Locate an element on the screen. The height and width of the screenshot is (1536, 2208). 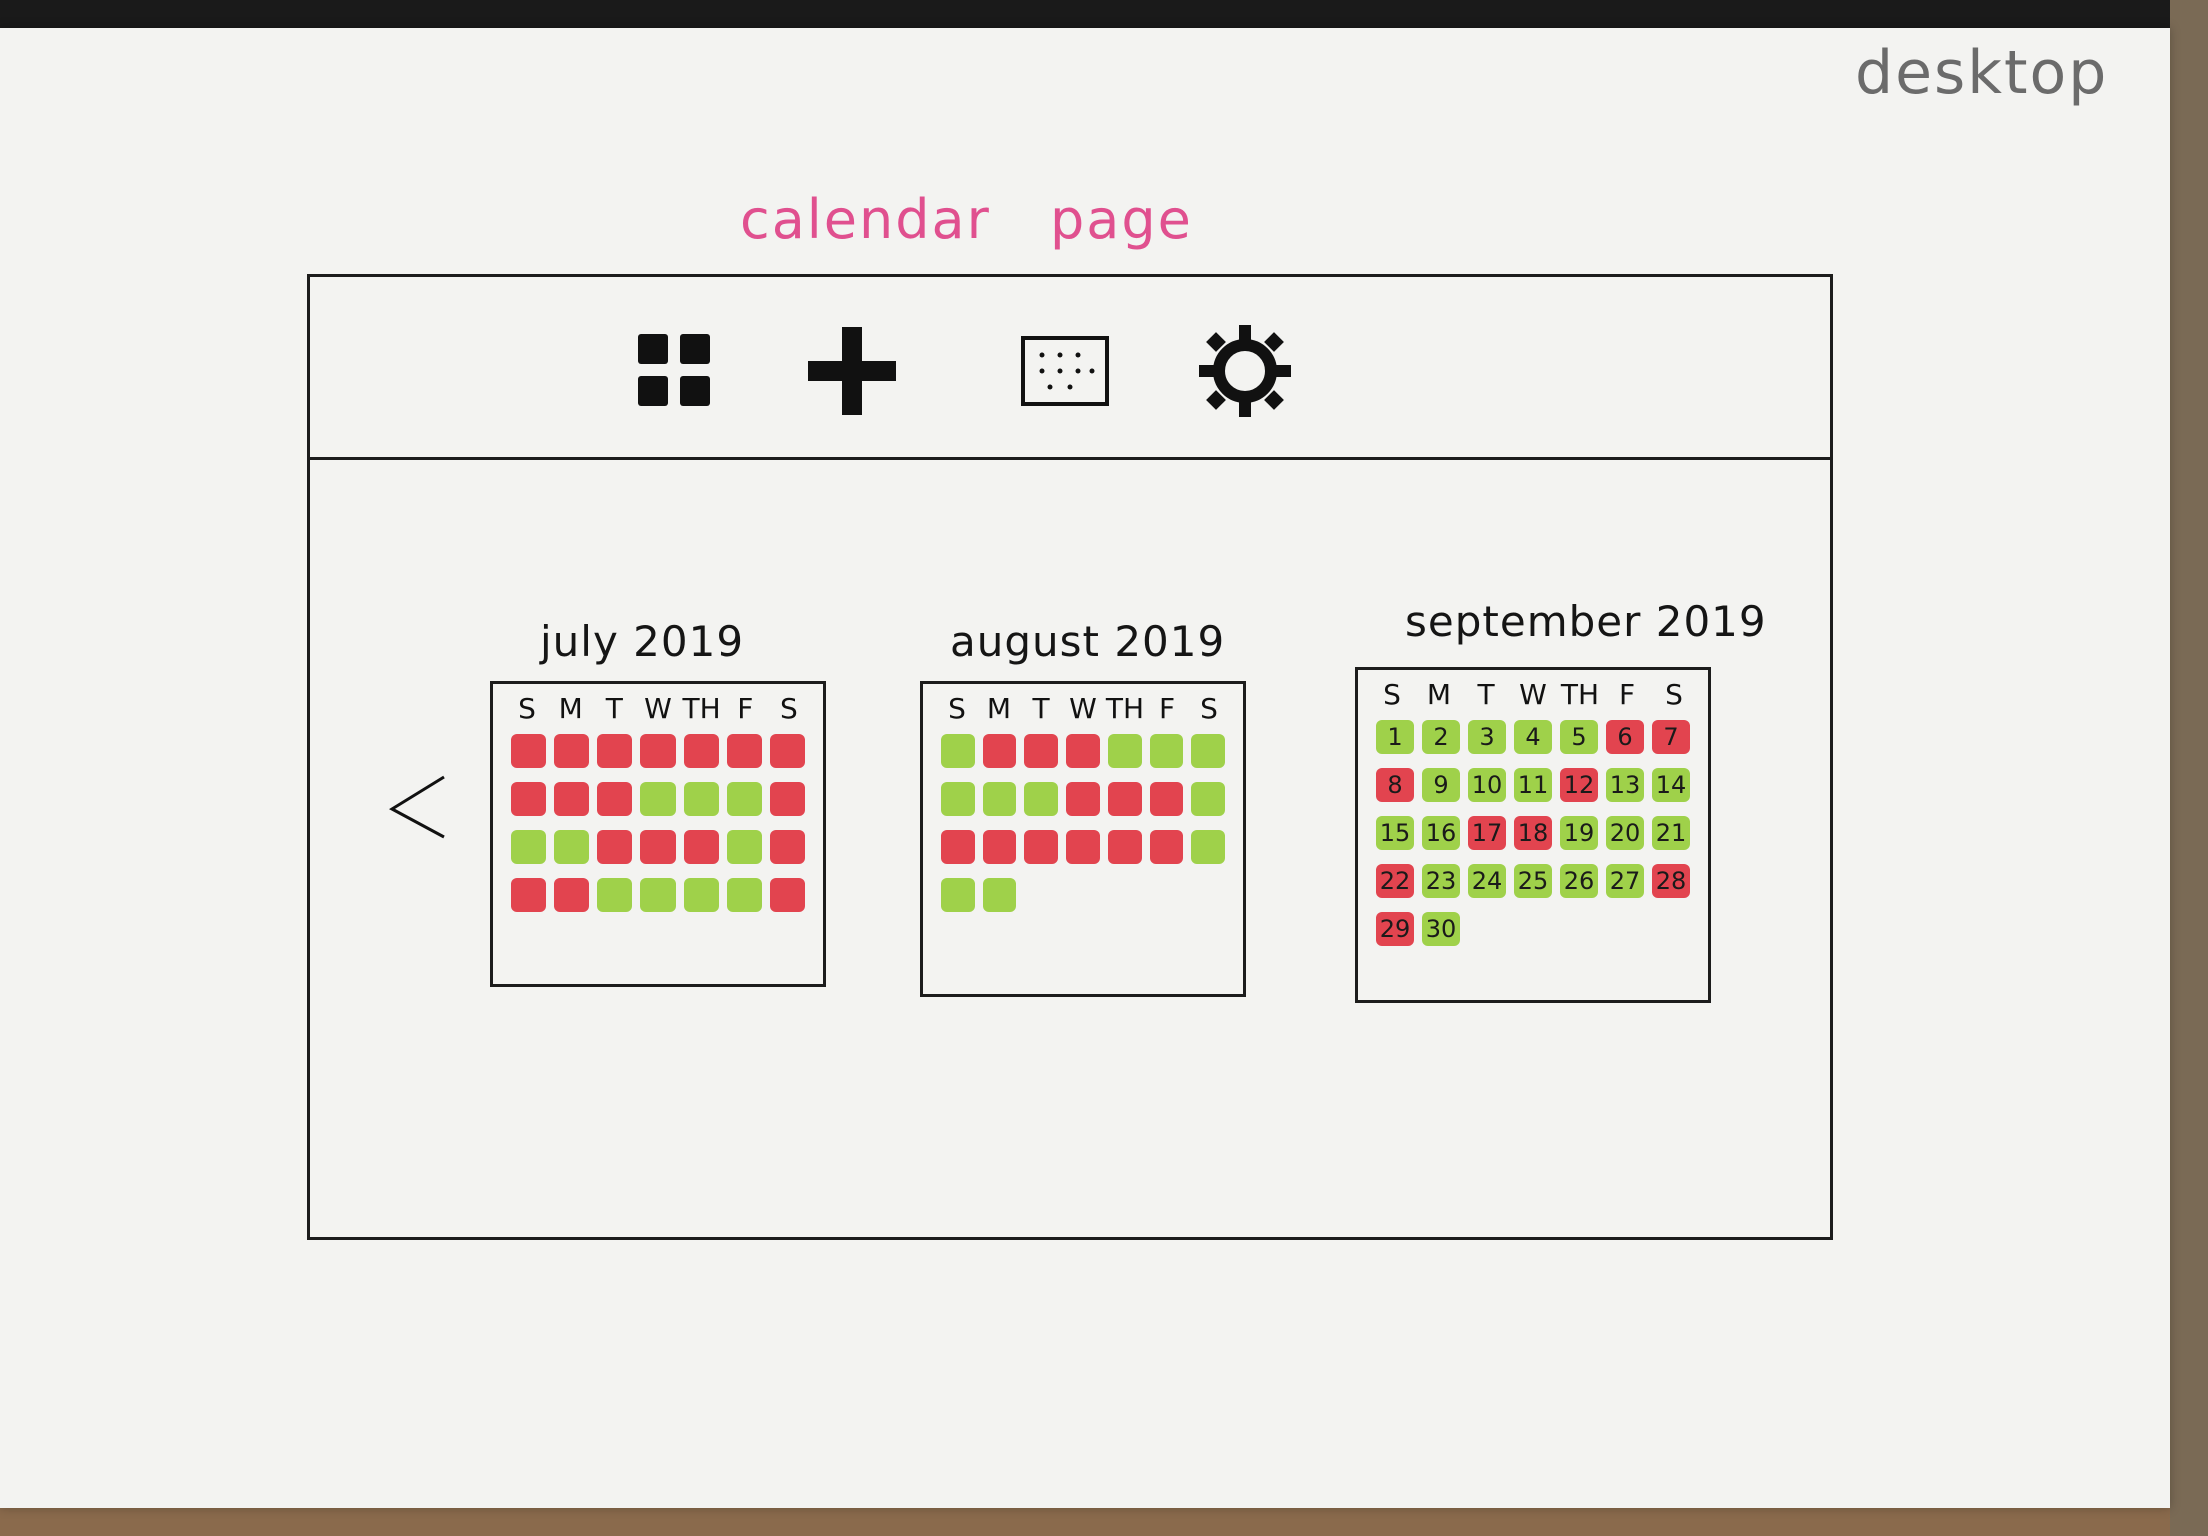
grid-button is located at coordinates (675, 371).